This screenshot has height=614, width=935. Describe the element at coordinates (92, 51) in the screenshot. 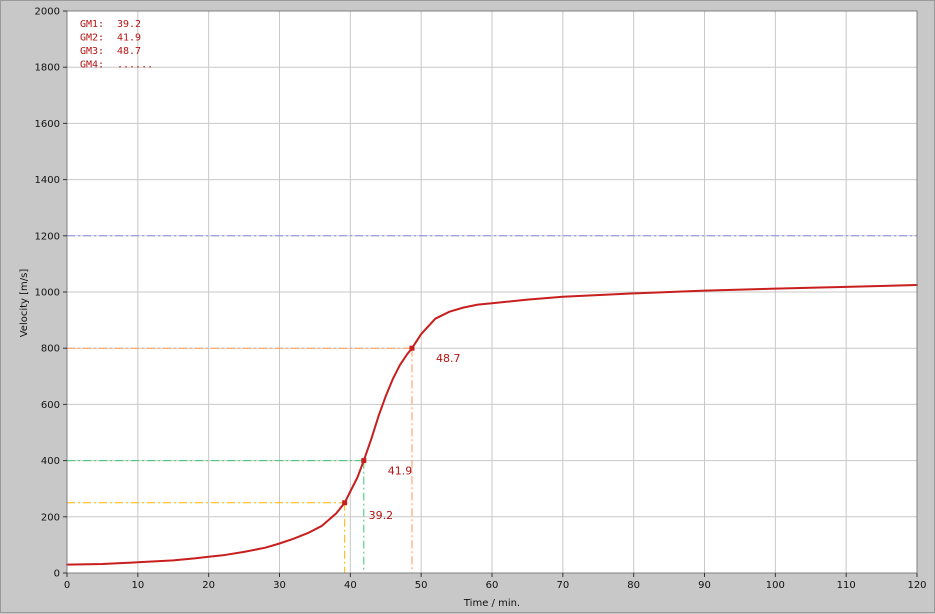

I see `legend-name: GM3:` at that location.